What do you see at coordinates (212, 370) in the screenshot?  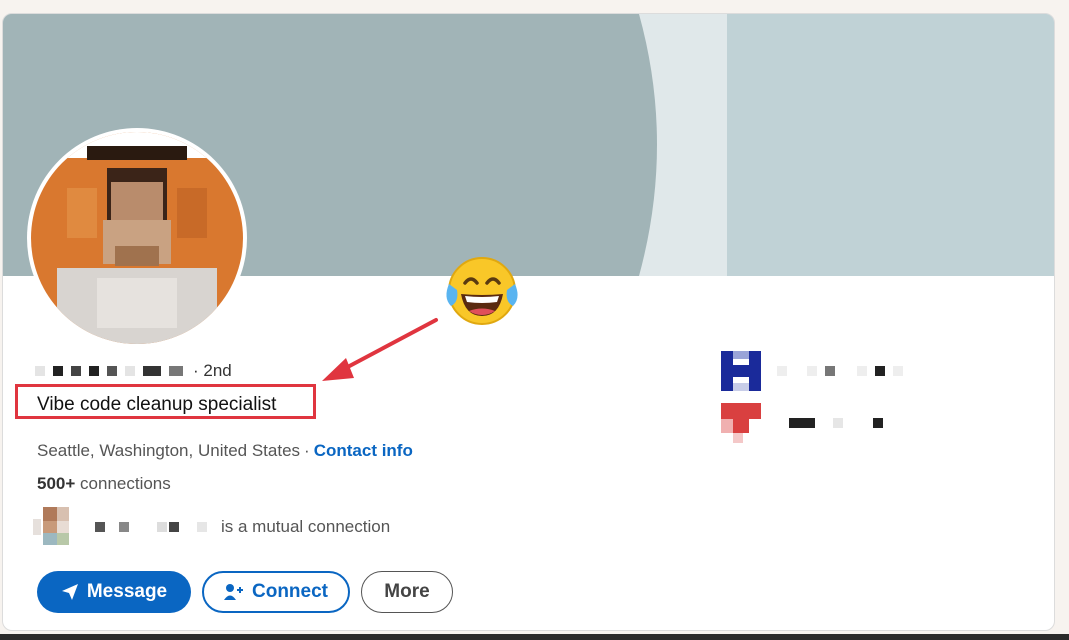 I see `connection-degree: · 2nd` at bounding box center [212, 370].